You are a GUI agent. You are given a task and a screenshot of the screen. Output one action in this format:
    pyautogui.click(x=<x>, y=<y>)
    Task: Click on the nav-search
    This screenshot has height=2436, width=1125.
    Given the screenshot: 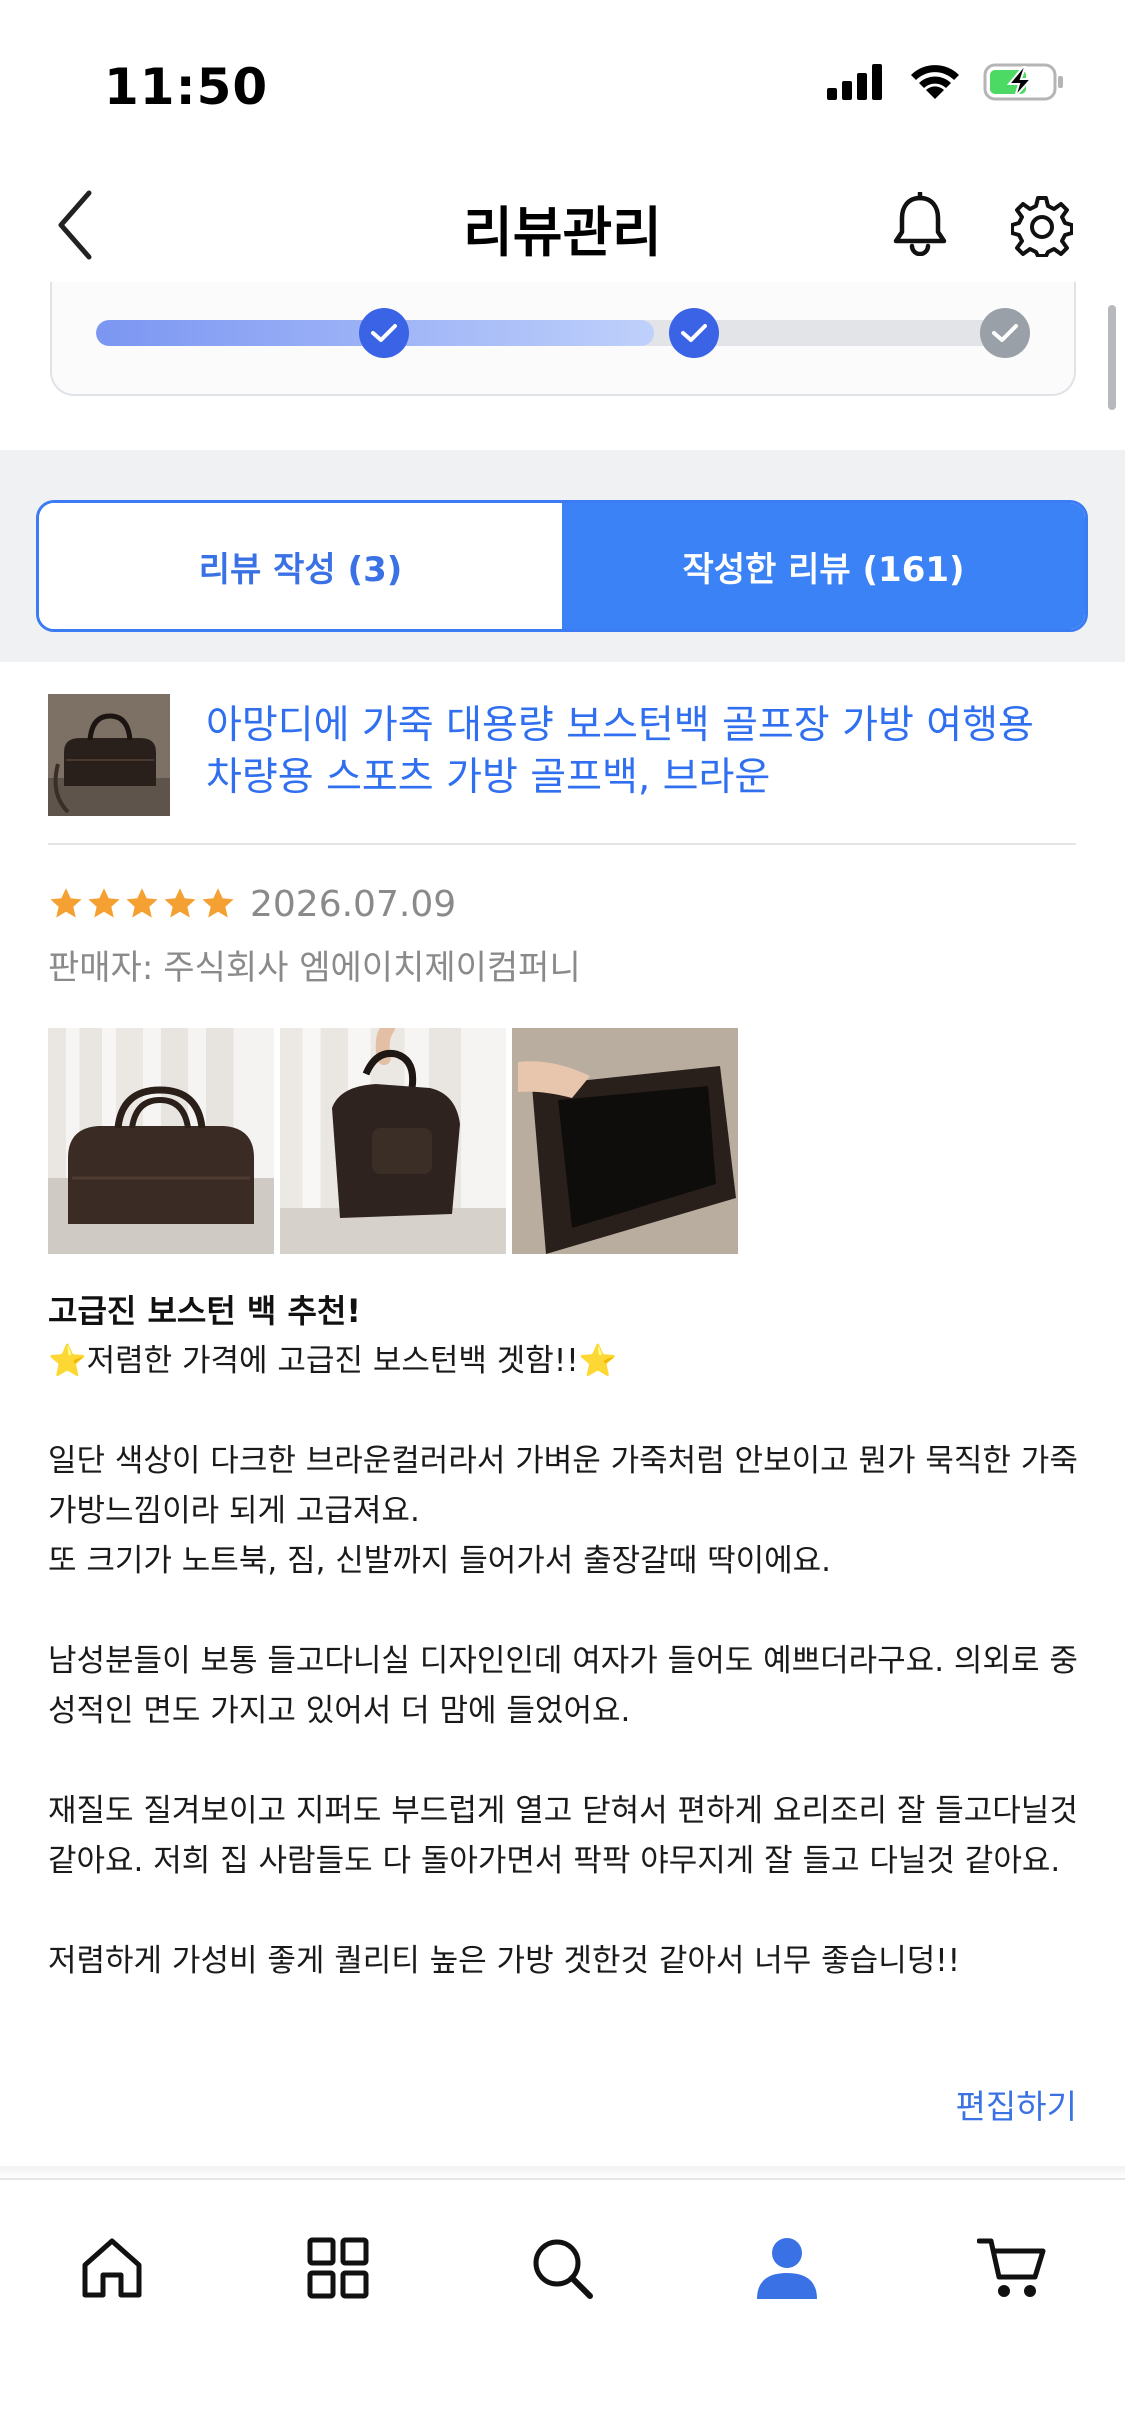 What is the action you would take?
    pyautogui.click(x=562, y=2268)
    